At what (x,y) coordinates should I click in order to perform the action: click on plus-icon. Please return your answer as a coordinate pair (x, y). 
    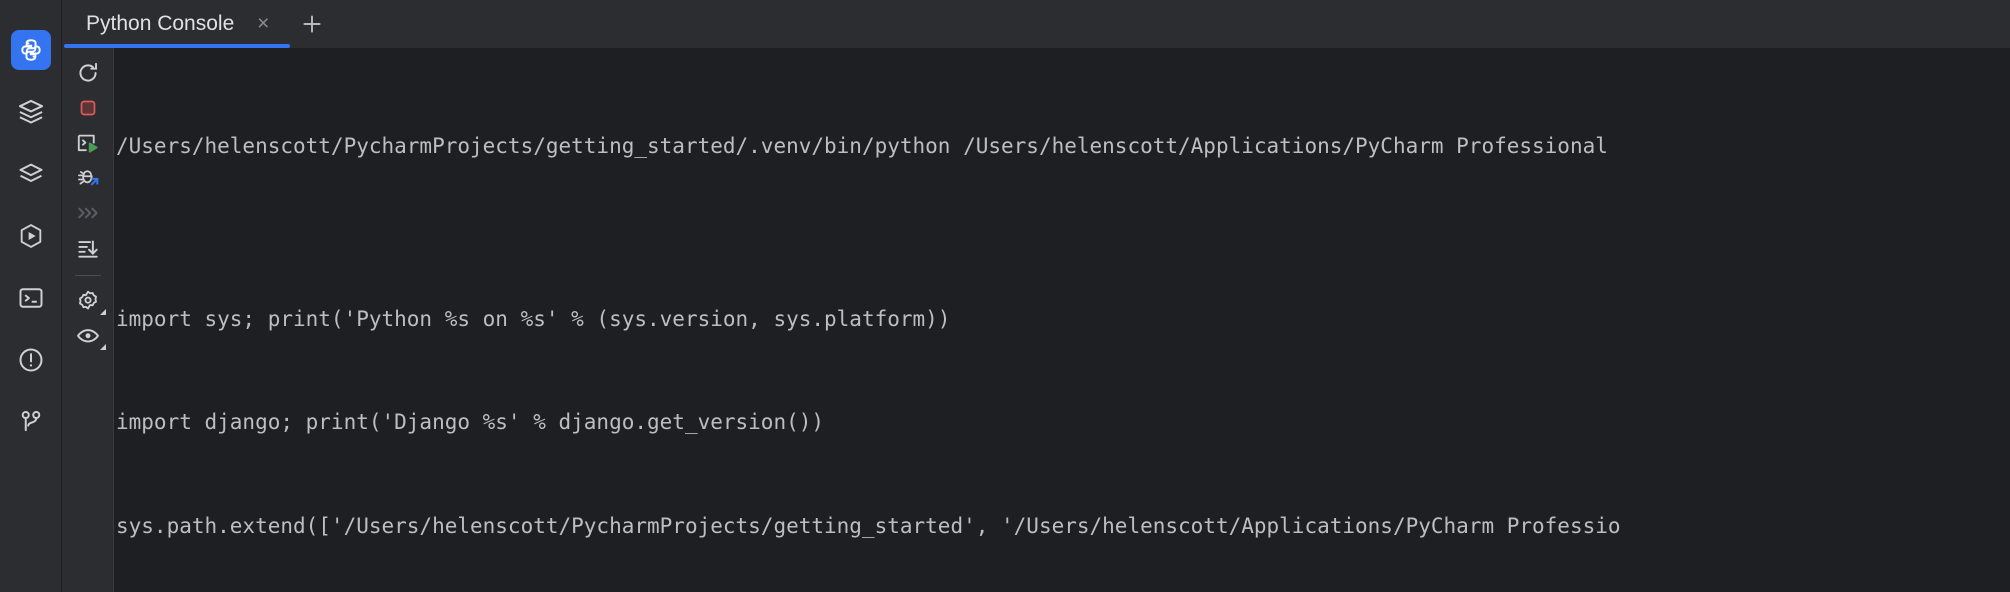
    Looking at the image, I should click on (312, 24).